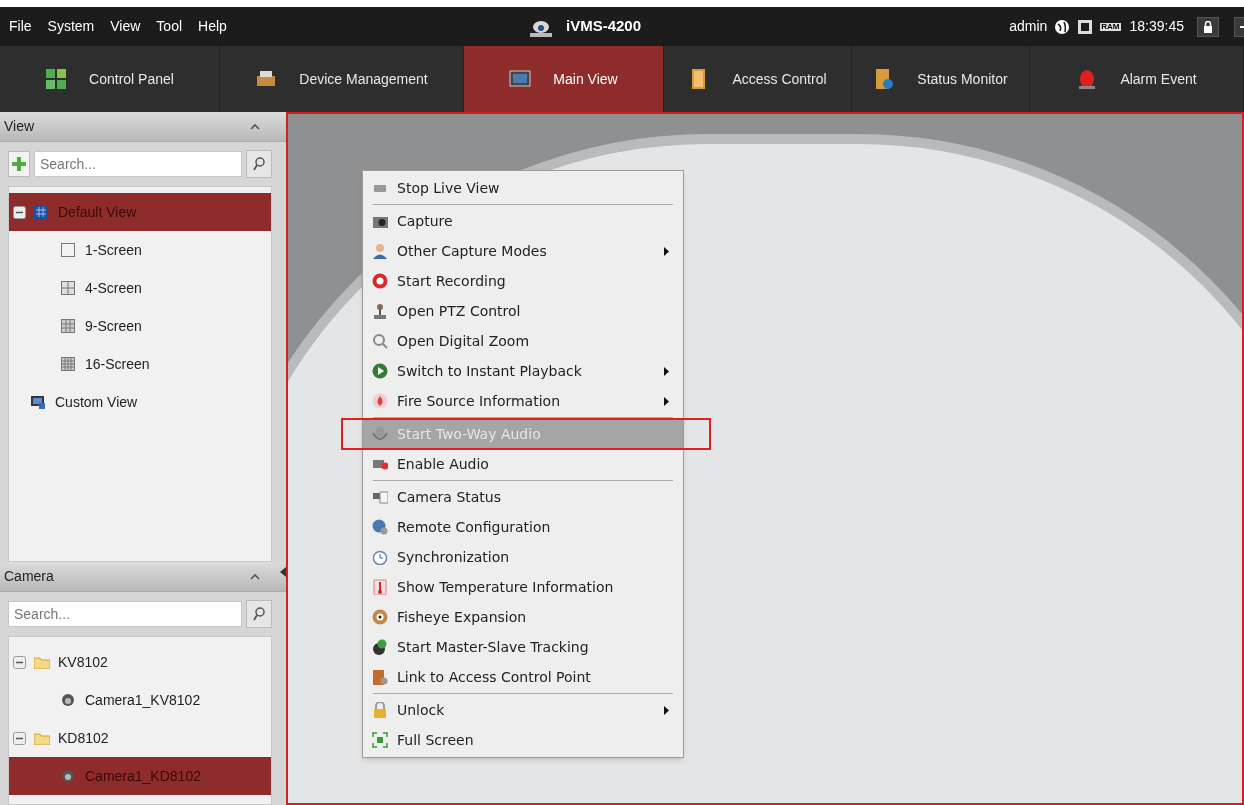 The width and height of the screenshot is (1244, 805). I want to click on menu-item: Camera Status, so click(523, 497).